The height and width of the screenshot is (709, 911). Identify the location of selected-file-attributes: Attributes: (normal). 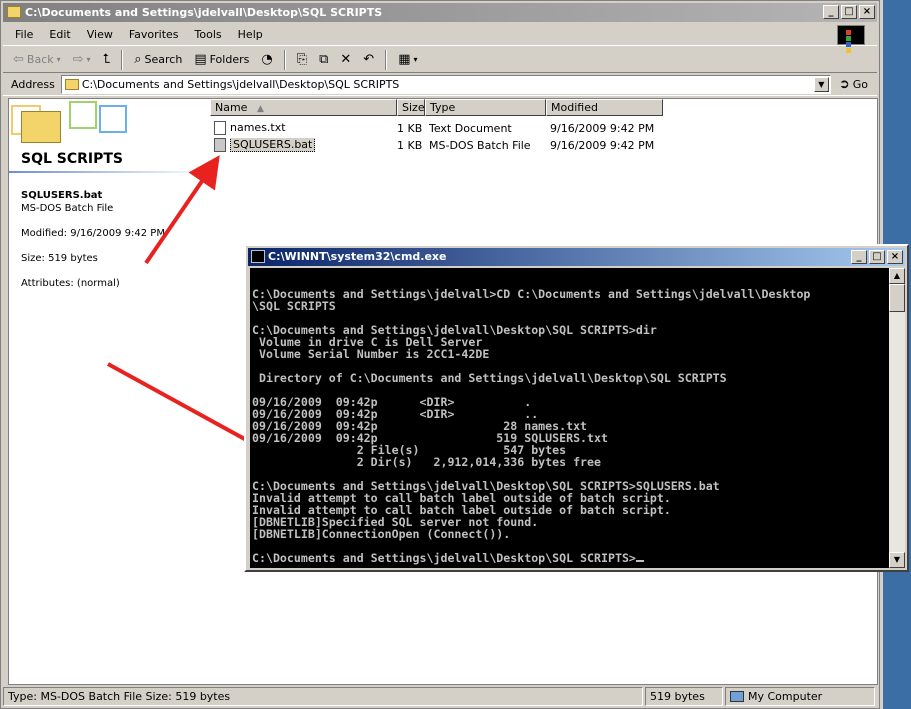
(70, 283).